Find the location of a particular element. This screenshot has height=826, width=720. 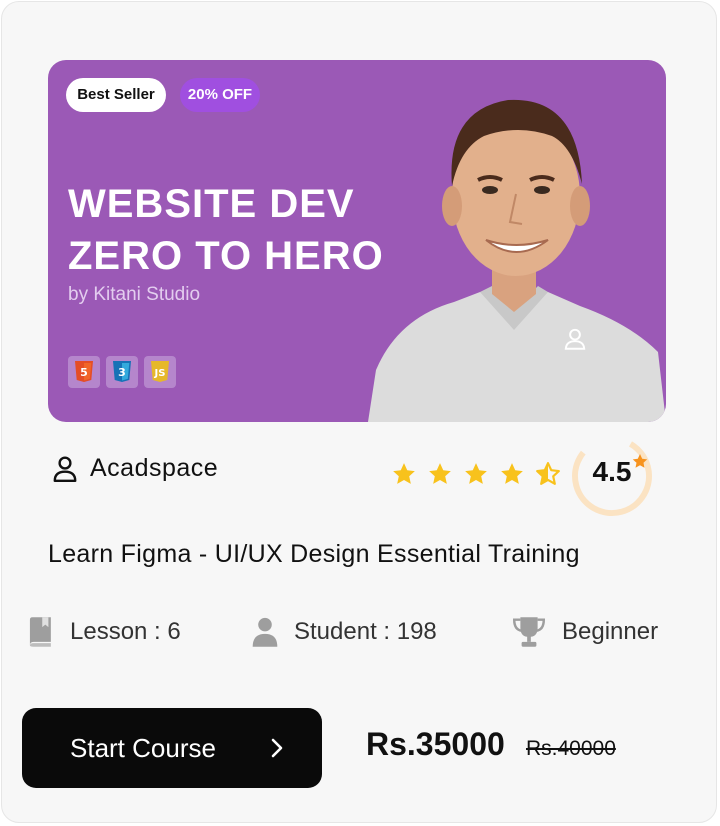

level-info: Beginner is located at coordinates (584, 632).